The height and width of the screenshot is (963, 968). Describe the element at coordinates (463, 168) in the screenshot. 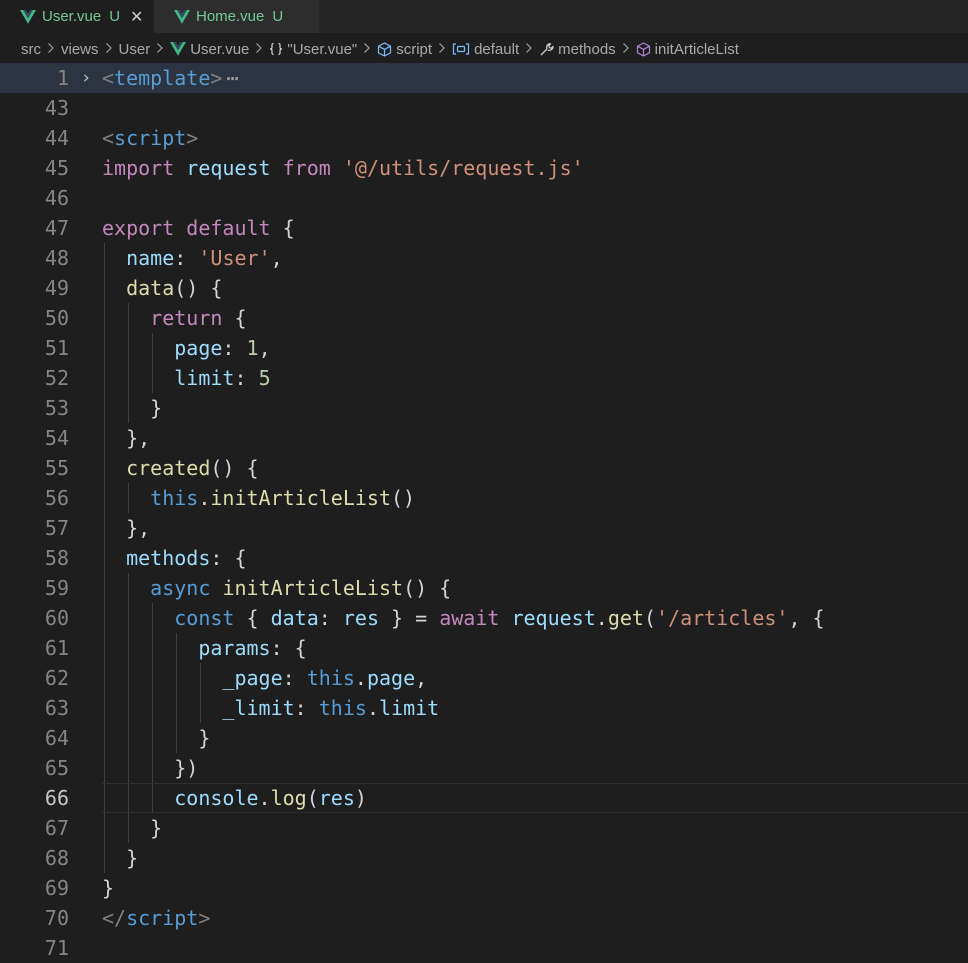

I see `code-token: '@/utils/request.js'` at that location.